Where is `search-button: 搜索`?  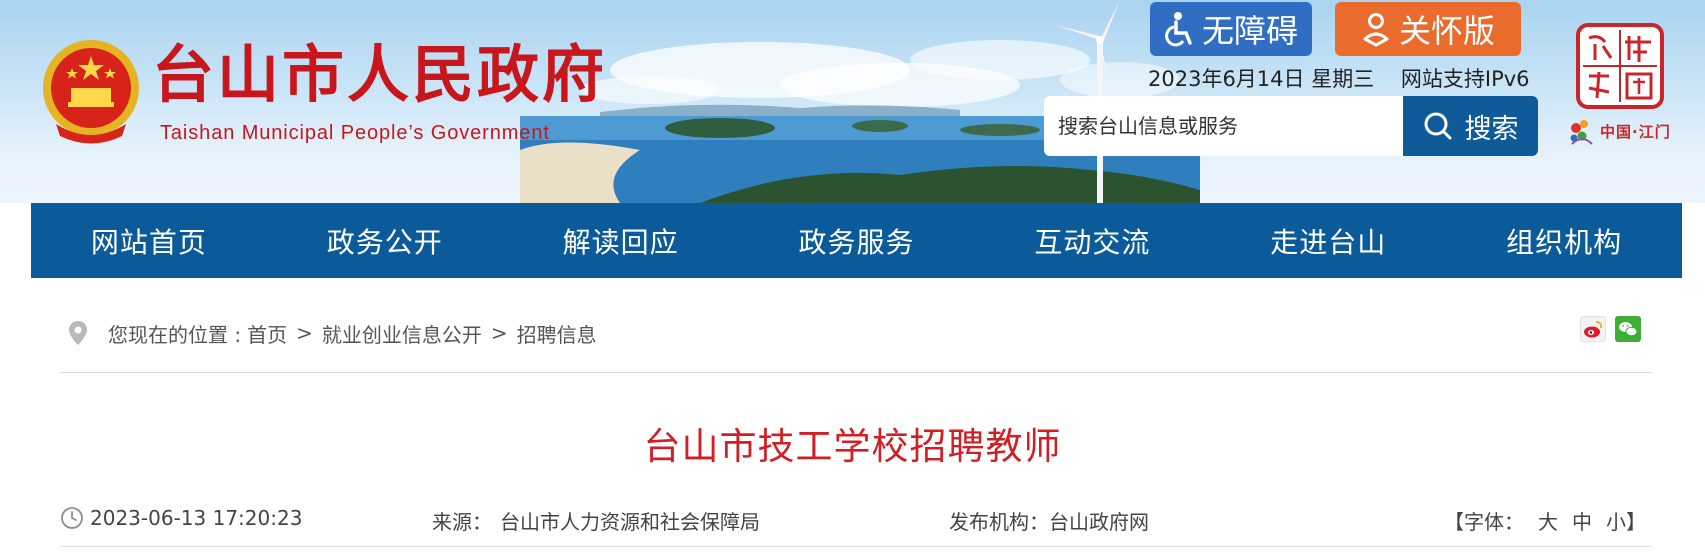
search-button: 搜索 is located at coordinates (1470, 126).